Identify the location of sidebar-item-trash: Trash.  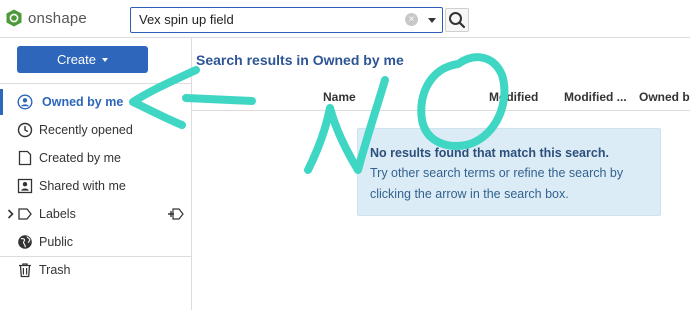
(95, 270).